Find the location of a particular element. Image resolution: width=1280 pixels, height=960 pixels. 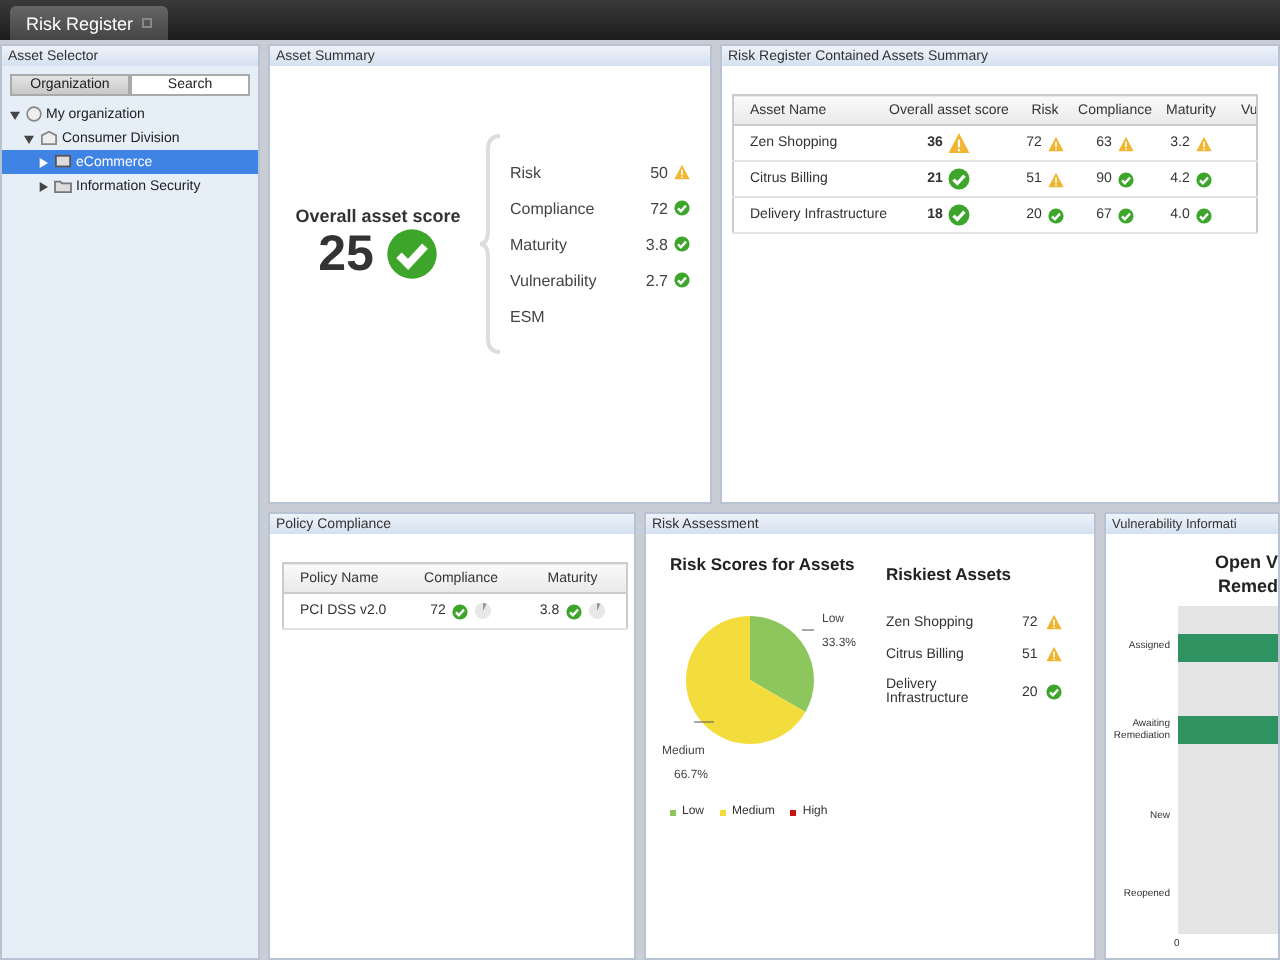

metric-label: Risk is located at coordinates (527, 172).